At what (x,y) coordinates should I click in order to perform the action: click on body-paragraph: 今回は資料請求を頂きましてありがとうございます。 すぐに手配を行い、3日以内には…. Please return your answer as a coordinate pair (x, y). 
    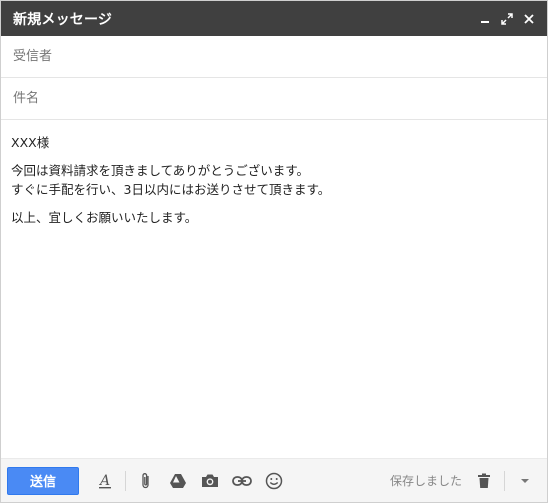
    Looking at the image, I should click on (274, 180).